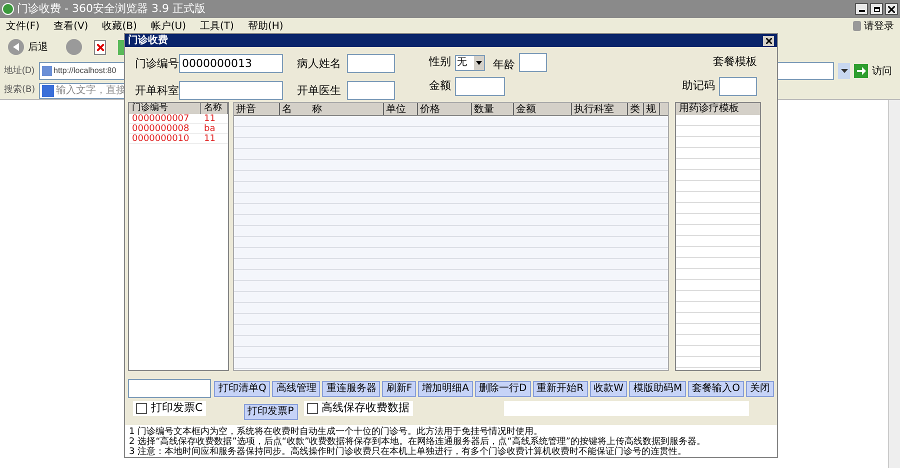 The height and width of the screenshot is (468, 900). What do you see at coordinates (440, 86) in the screenshot?
I see `field-label: 金额` at bounding box center [440, 86].